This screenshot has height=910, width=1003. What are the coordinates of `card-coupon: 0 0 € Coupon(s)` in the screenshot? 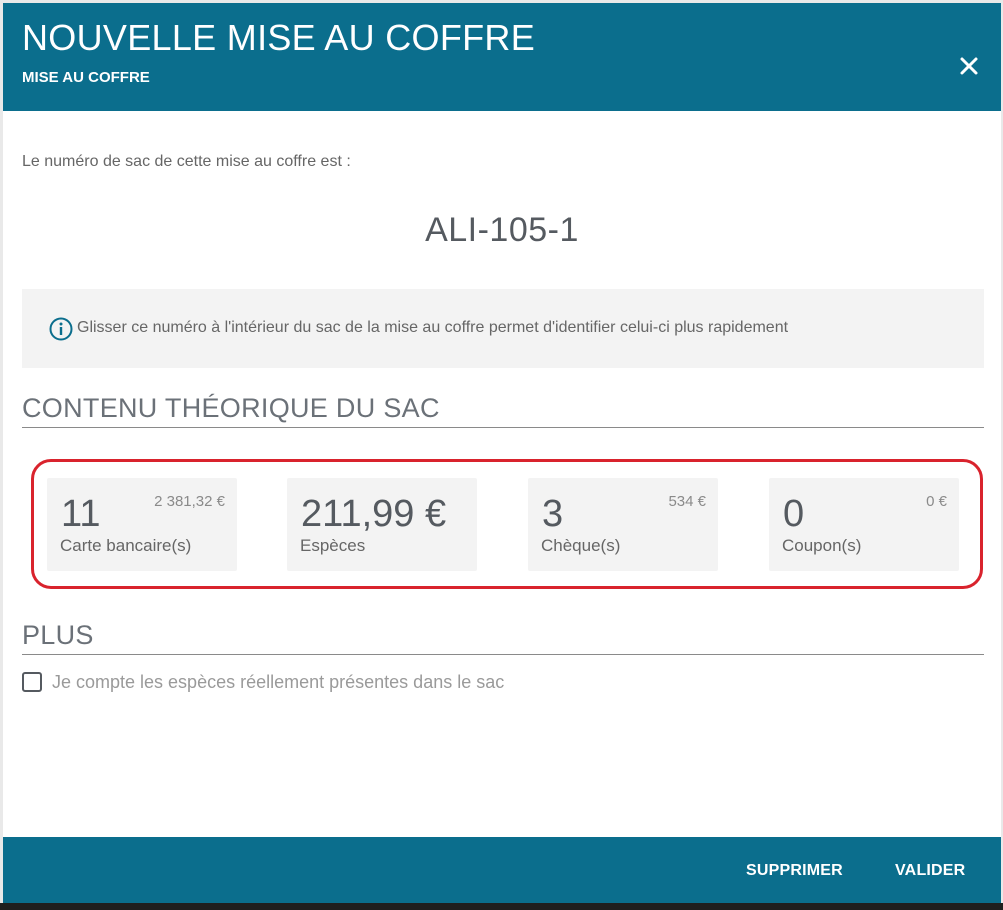 It's located at (864, 524).